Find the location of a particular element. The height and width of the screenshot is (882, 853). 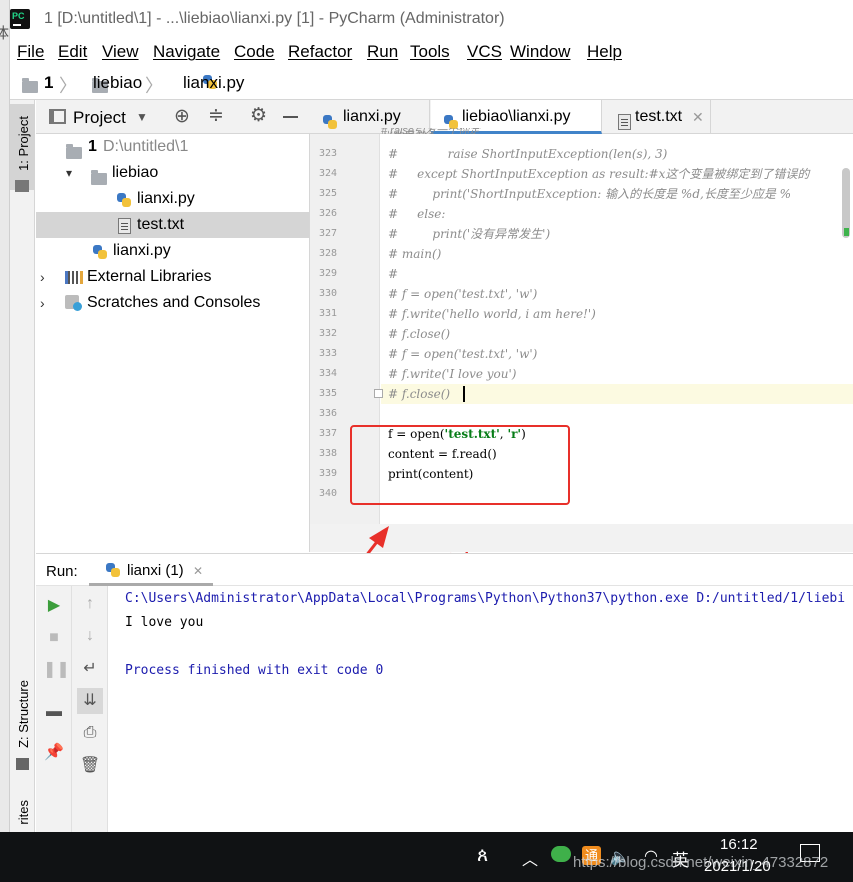

code-line: # raise ShortInputException(len(s), 3) is located at coordinates (528, 154).